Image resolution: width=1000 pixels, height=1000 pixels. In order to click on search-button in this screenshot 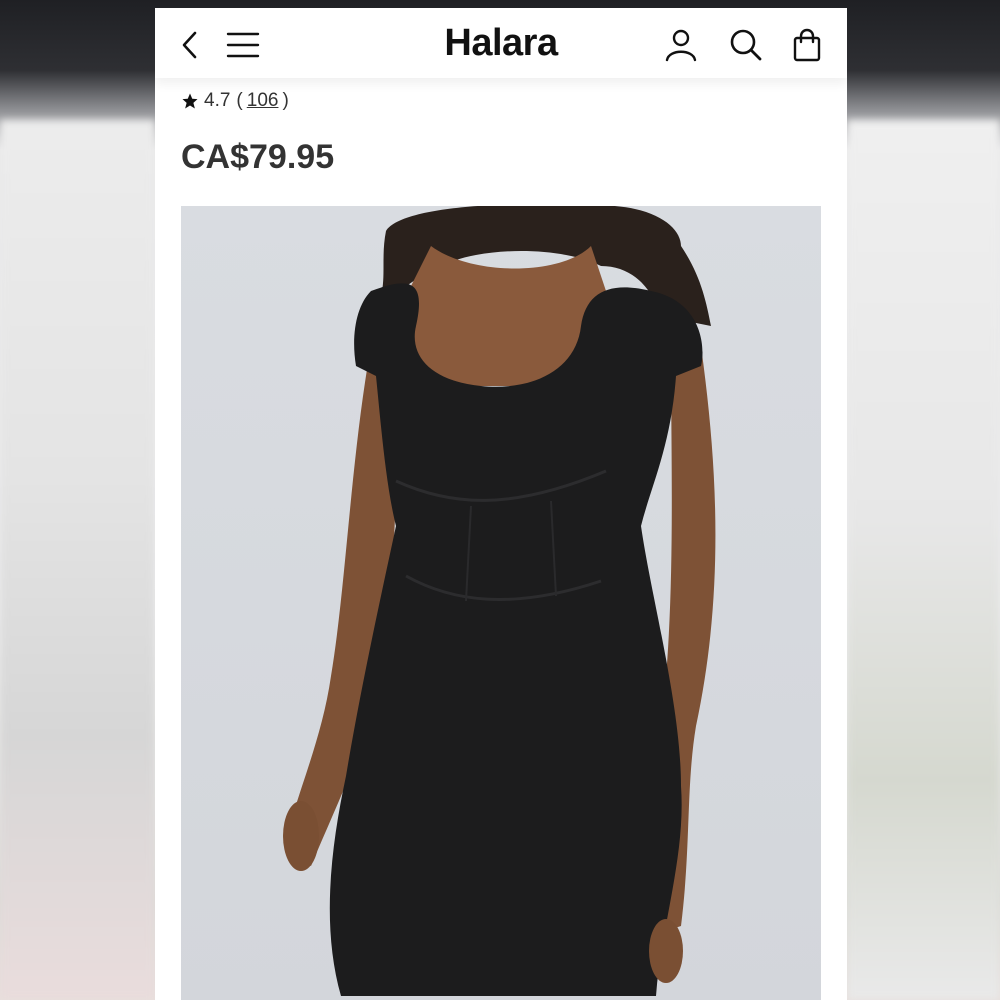, I will do `click(746, 45)`.